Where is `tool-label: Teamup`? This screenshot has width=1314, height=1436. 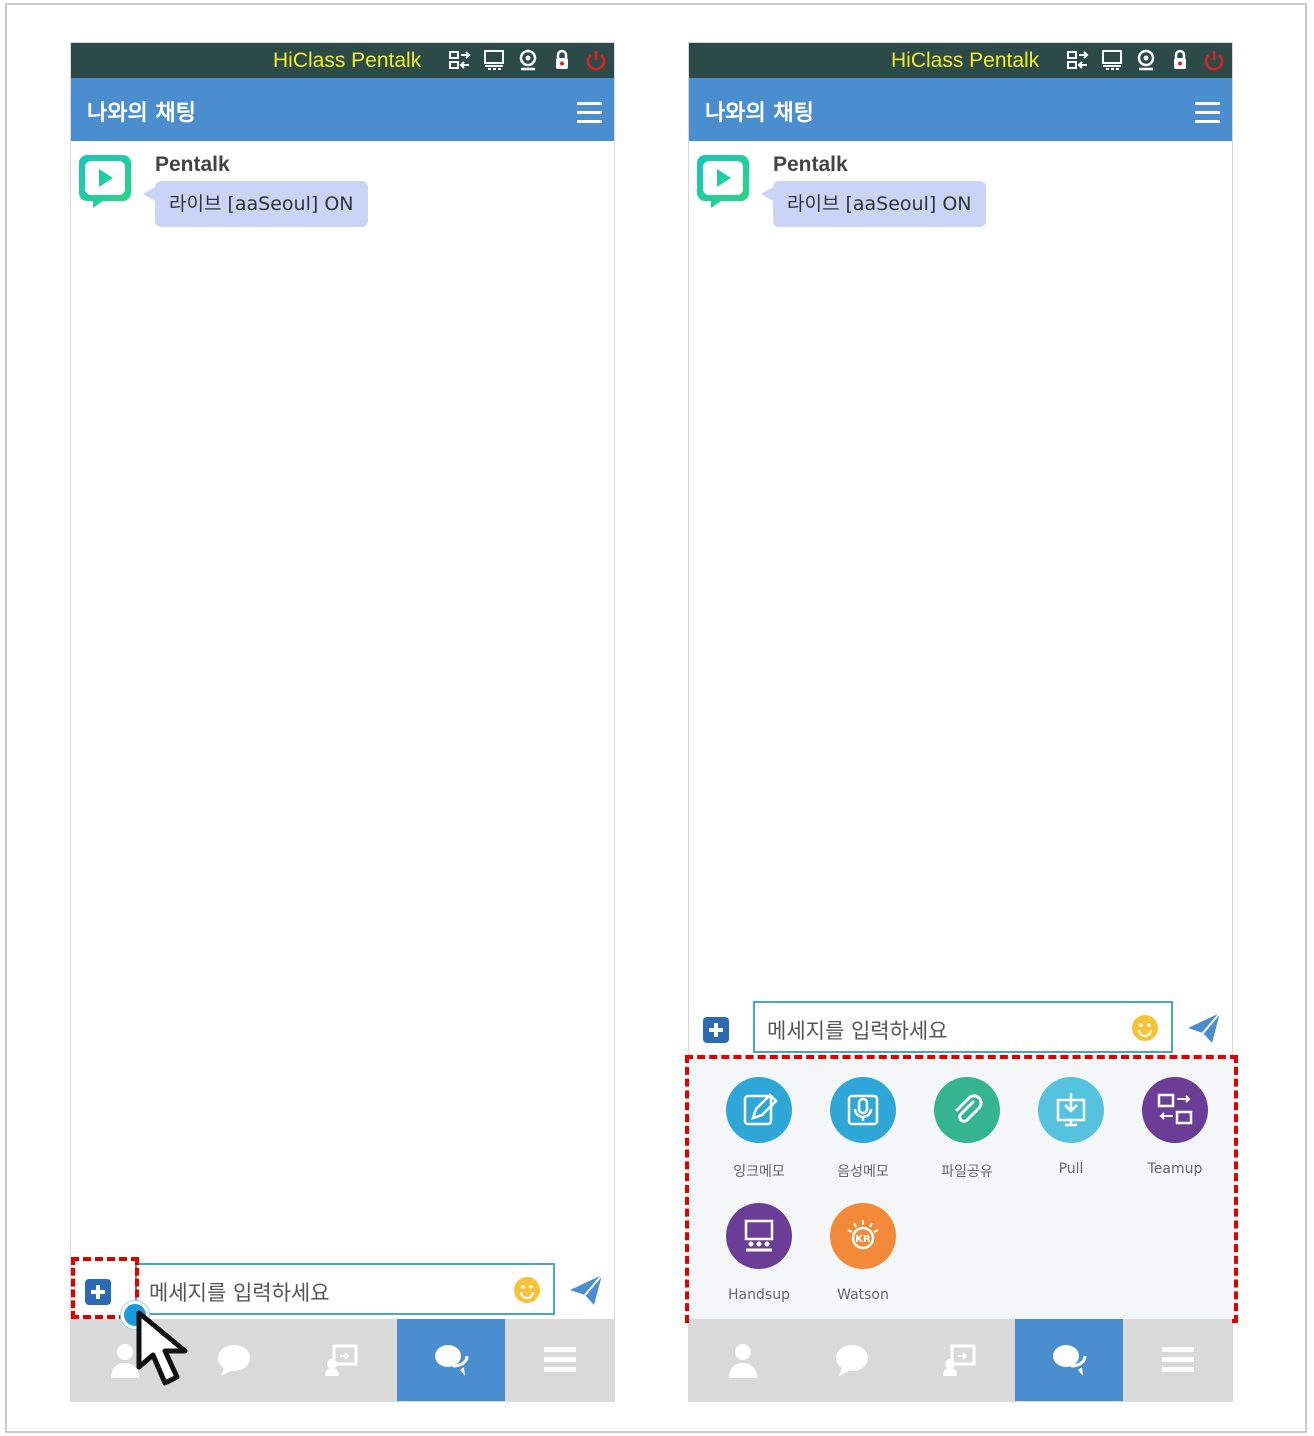 tool-label: Teamup is located at coordinates (1175, 1169).